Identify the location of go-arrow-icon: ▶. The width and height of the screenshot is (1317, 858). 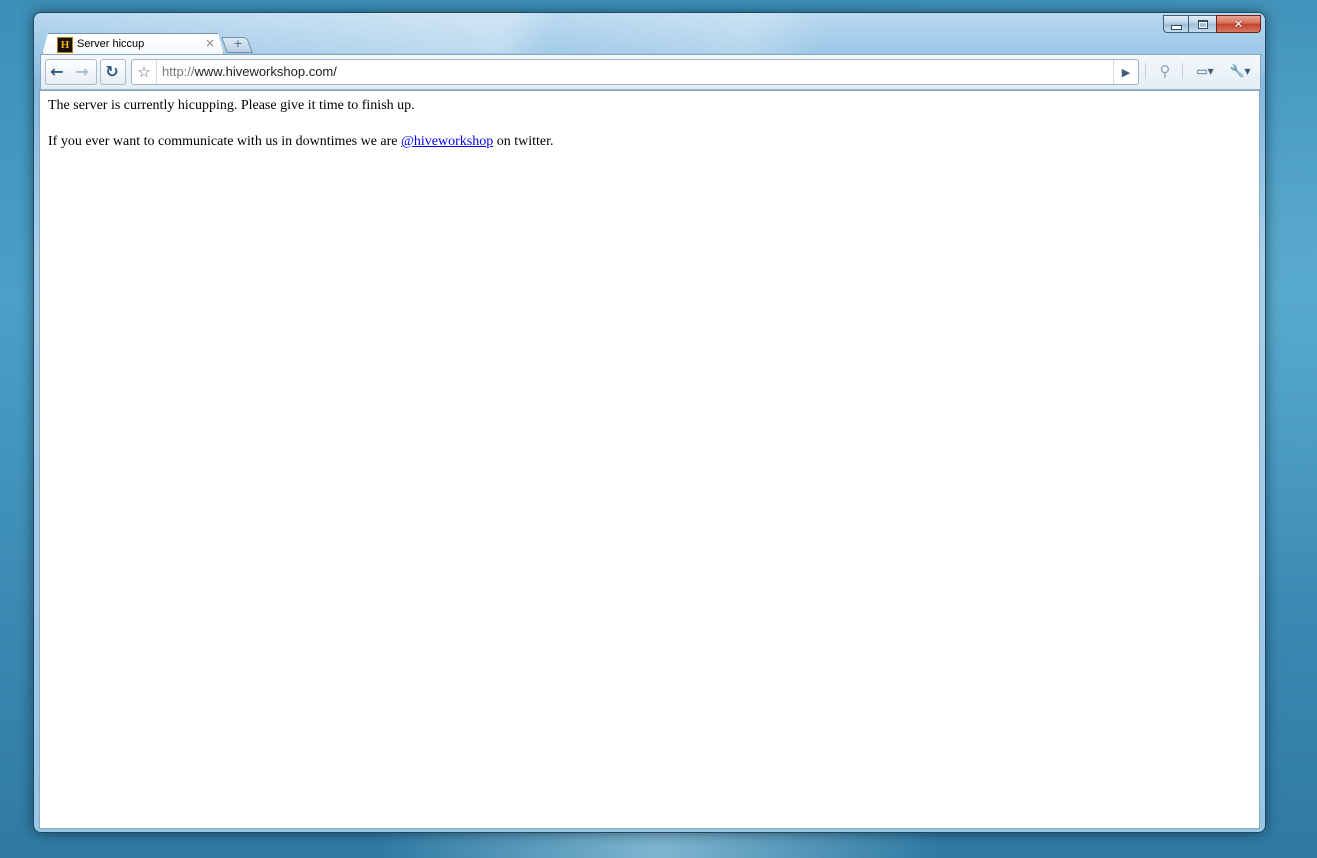
(1126, 72).